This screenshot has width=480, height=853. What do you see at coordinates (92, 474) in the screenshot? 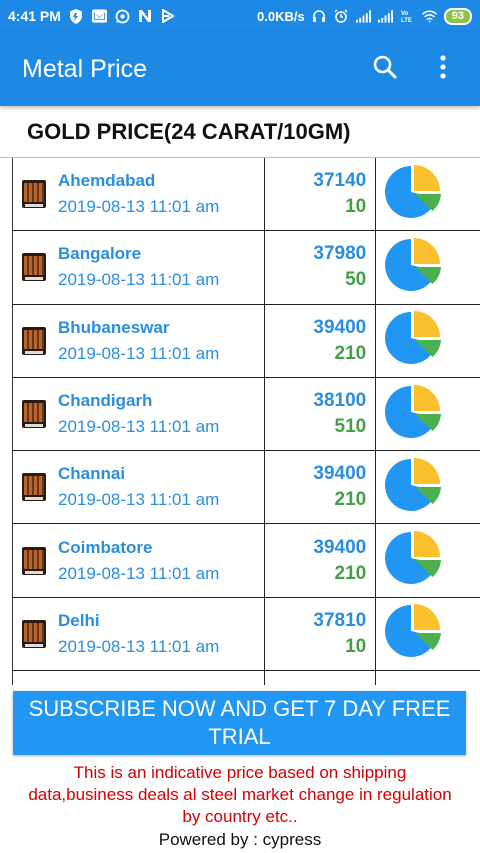
I see `city-name: Channai` at bounding box center [92, 474].